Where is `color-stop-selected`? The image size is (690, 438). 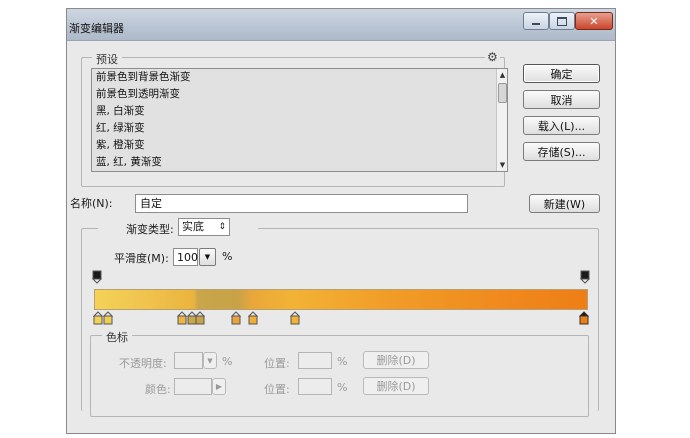
color-stop-selected is located at coordinates (584, 318).